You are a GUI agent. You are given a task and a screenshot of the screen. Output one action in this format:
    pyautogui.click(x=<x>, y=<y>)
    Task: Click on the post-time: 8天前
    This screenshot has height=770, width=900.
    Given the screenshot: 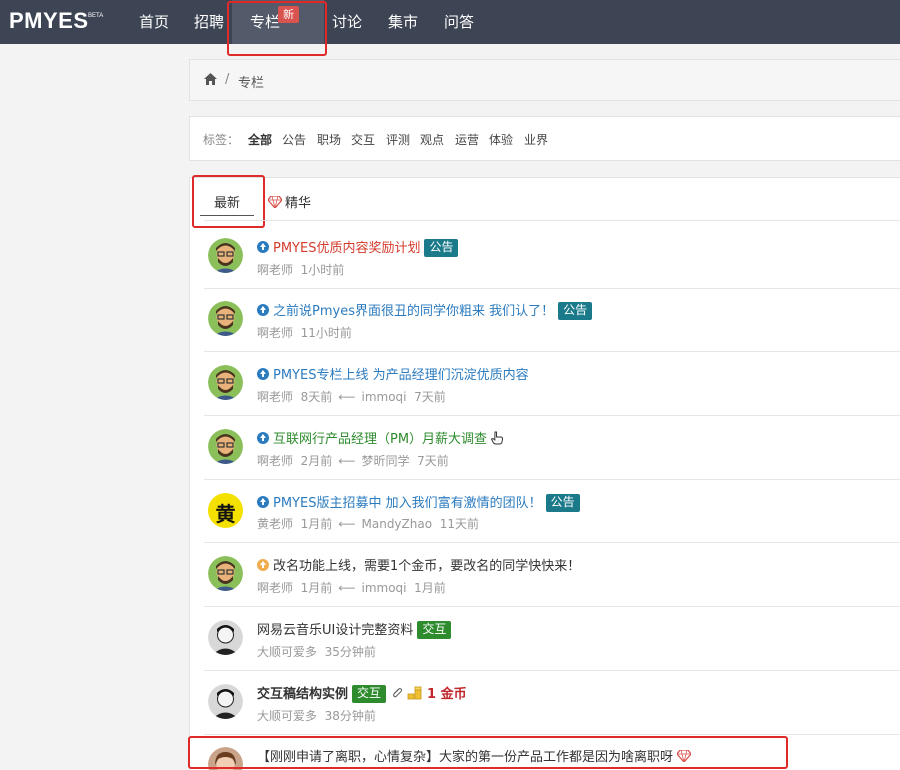 What is the action you would take?
    pyautogui.click(x=316, y=397)
    